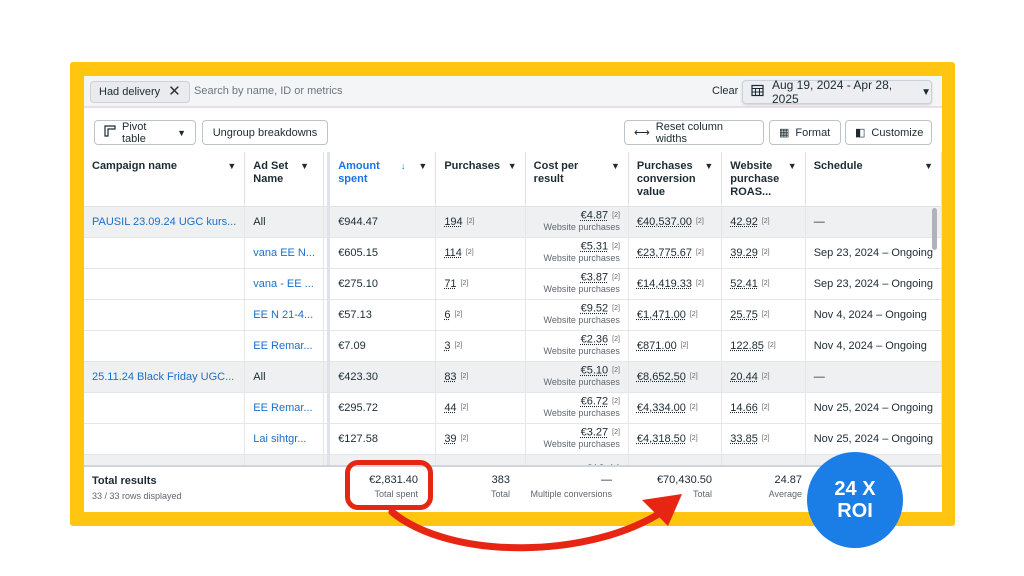  I want to click on roi-badge-line1: 24 X, so click(855, 489).